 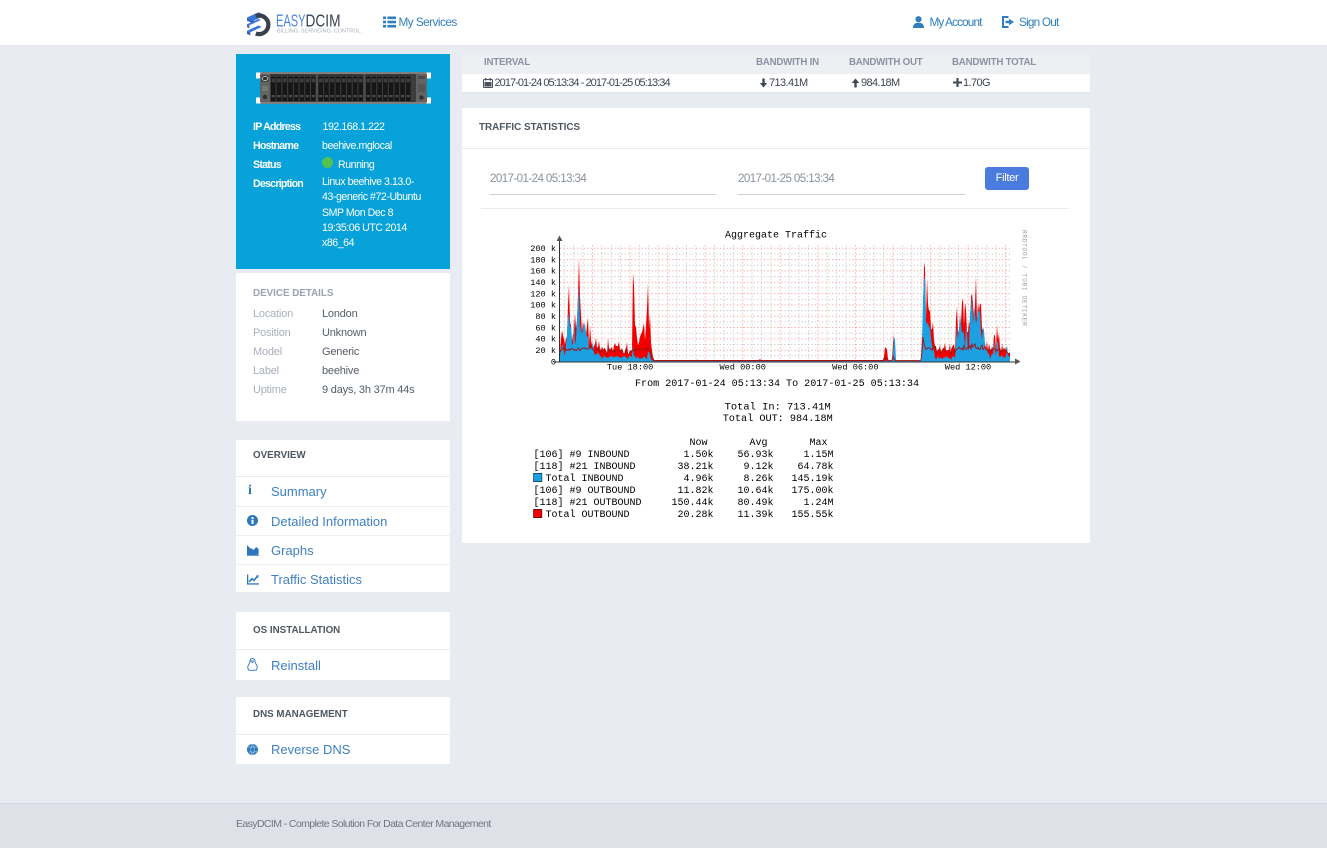 What do you see at coordinates (543, 294) in the screenshot?
I see `svg-text: 120 k` at bounding box center [543, 294].